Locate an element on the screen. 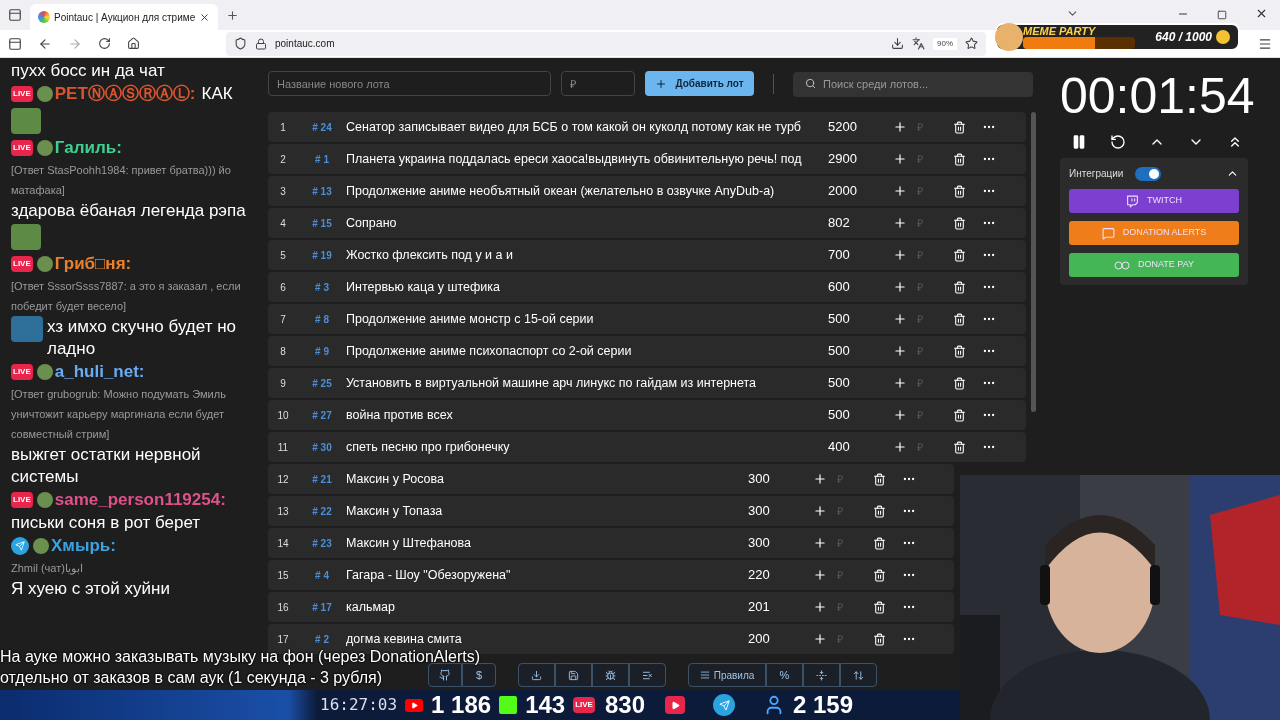  address-bar: pointauc.com 90% is located at coordinates (606, 43).